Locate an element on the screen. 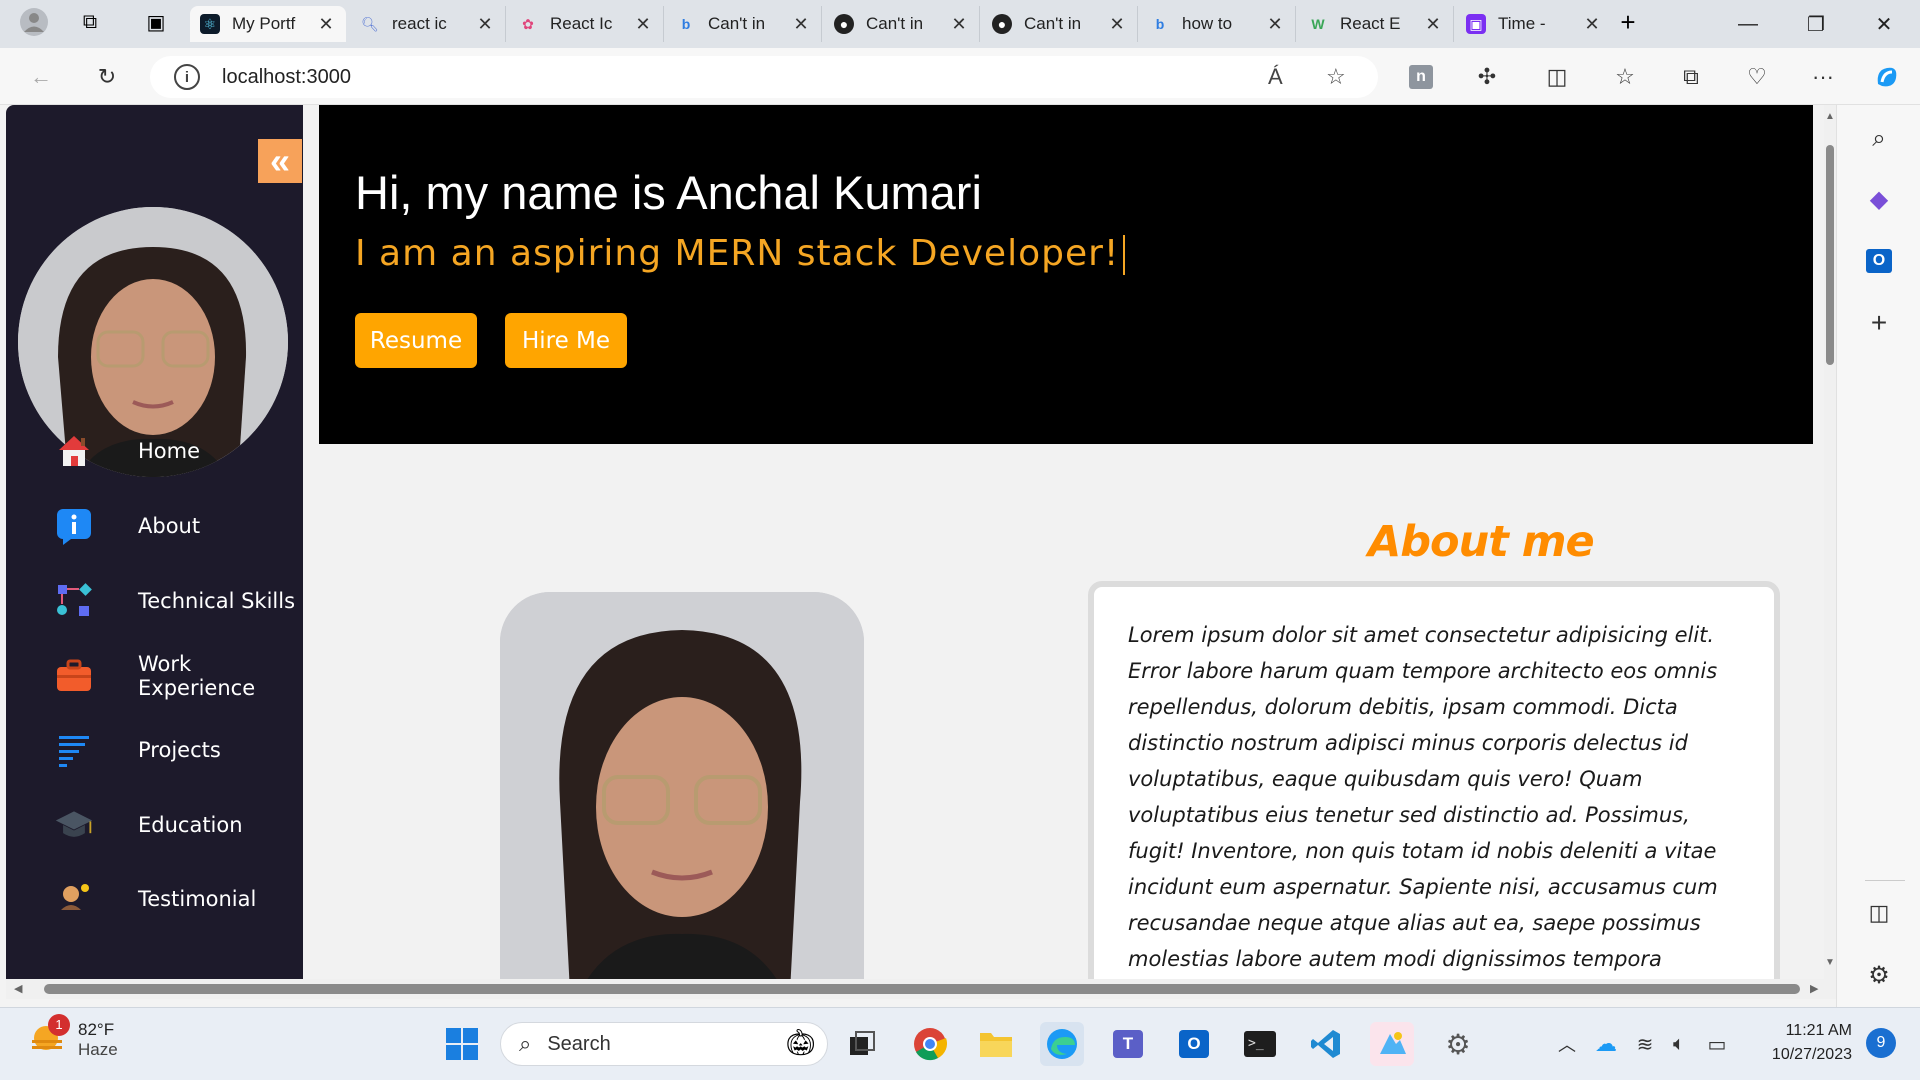 The width and height of the screenshot is (1920, 1080). workspaces-icon: ⧉ is located at coordinates (90, 22).